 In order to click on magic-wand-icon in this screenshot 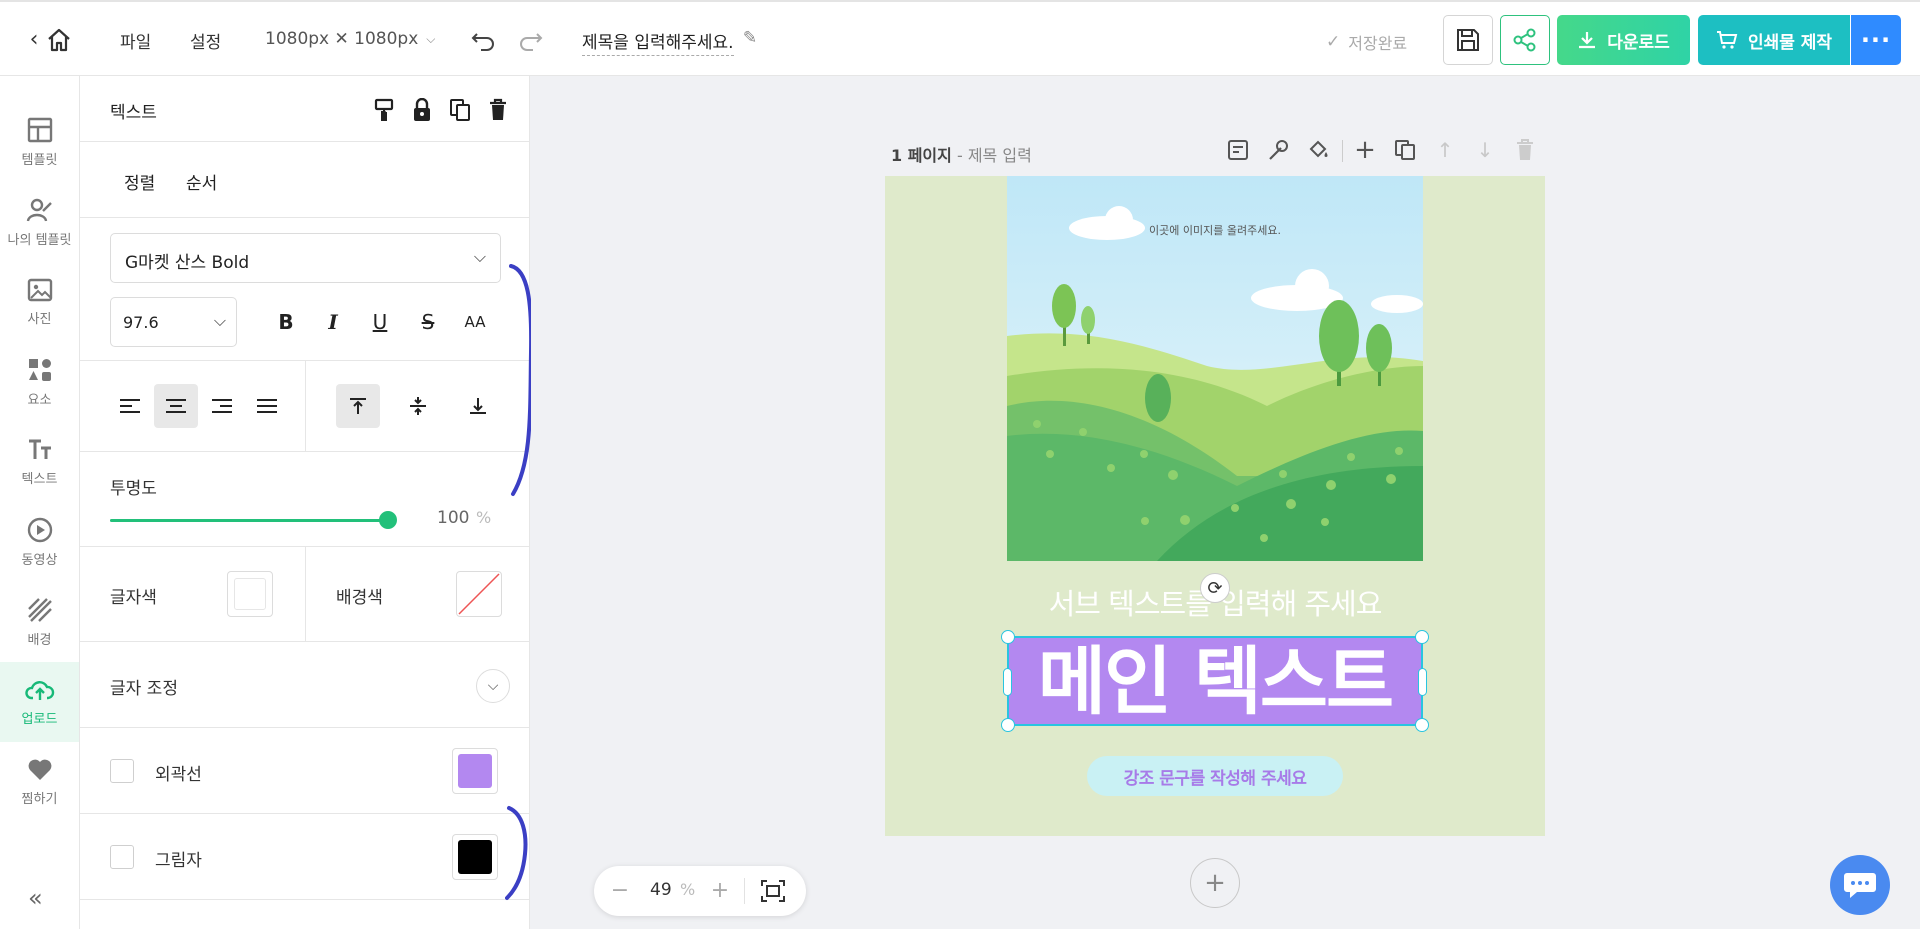, I will do `click(1278, 150)`.